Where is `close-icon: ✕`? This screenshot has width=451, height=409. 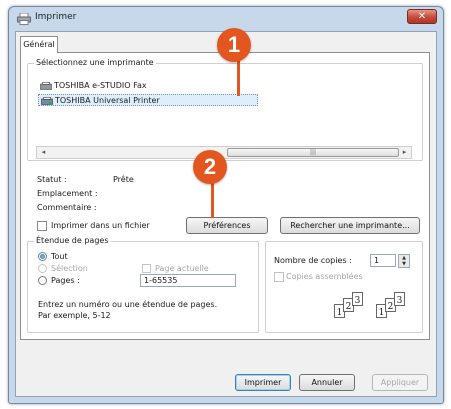
close-icon: ✕ is located at coordinates (422, 16).